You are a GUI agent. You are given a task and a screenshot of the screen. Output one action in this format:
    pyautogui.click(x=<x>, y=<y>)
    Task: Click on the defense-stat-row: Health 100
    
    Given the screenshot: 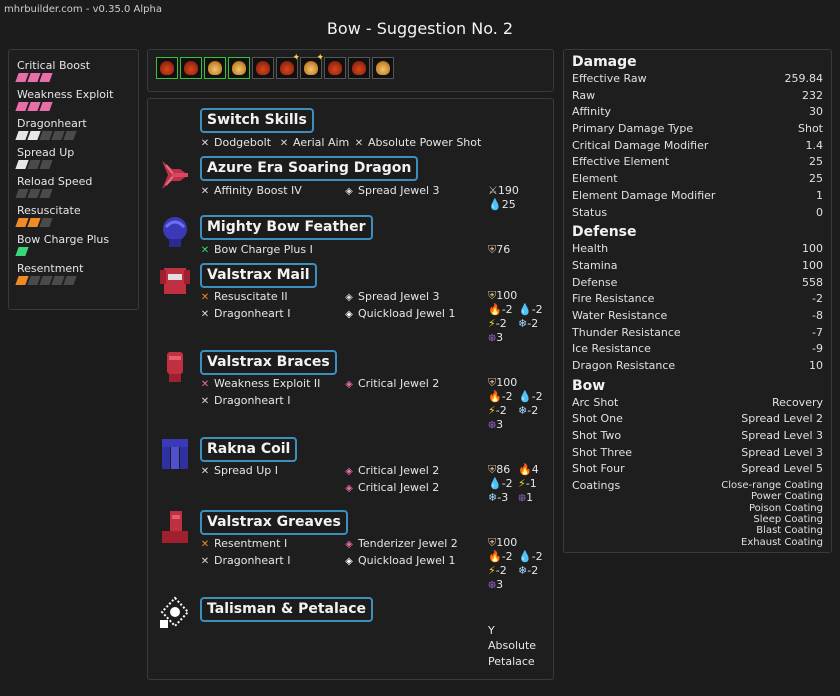 What is the action you would take?
    pyautogui.click(x=697, y=249)
    